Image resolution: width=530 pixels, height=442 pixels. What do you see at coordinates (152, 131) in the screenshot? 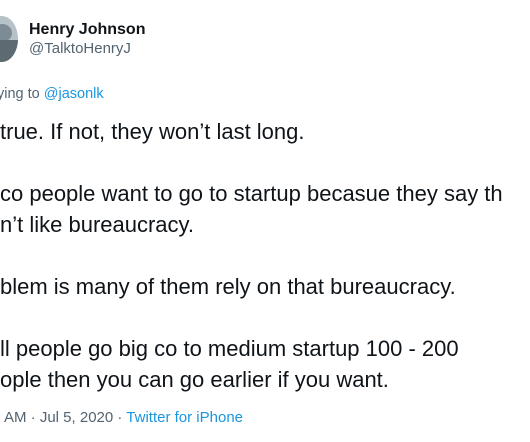
I see `tweet-line: true. If not, they won’t last long.` at bounding box center [152, 131].